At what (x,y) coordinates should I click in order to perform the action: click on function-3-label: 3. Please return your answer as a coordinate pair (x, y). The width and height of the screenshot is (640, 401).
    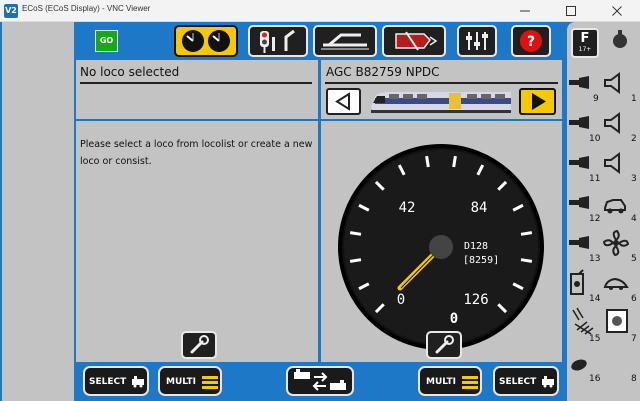
    Looking at the image, I should click on (634, 179).